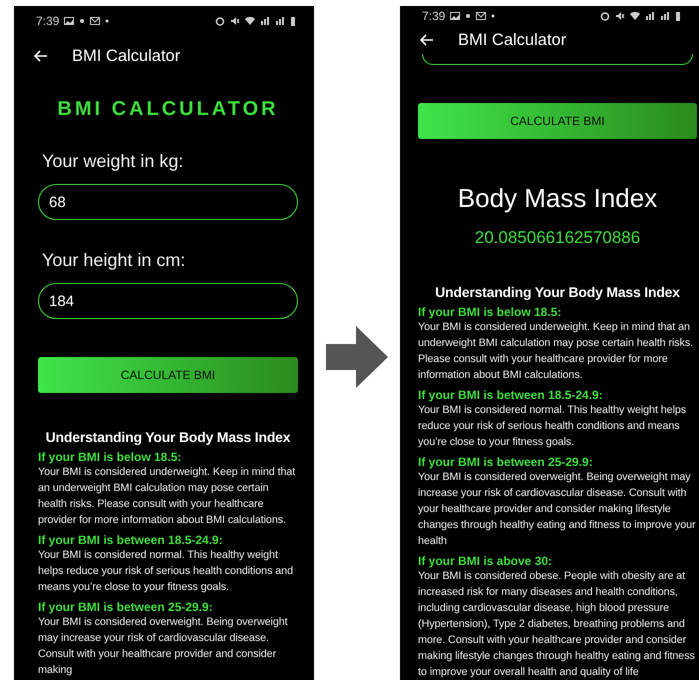  What do you see at coordinates (168, 202) in the screenshot?
I see `input-field: 68` at bounding box center [168, 202].